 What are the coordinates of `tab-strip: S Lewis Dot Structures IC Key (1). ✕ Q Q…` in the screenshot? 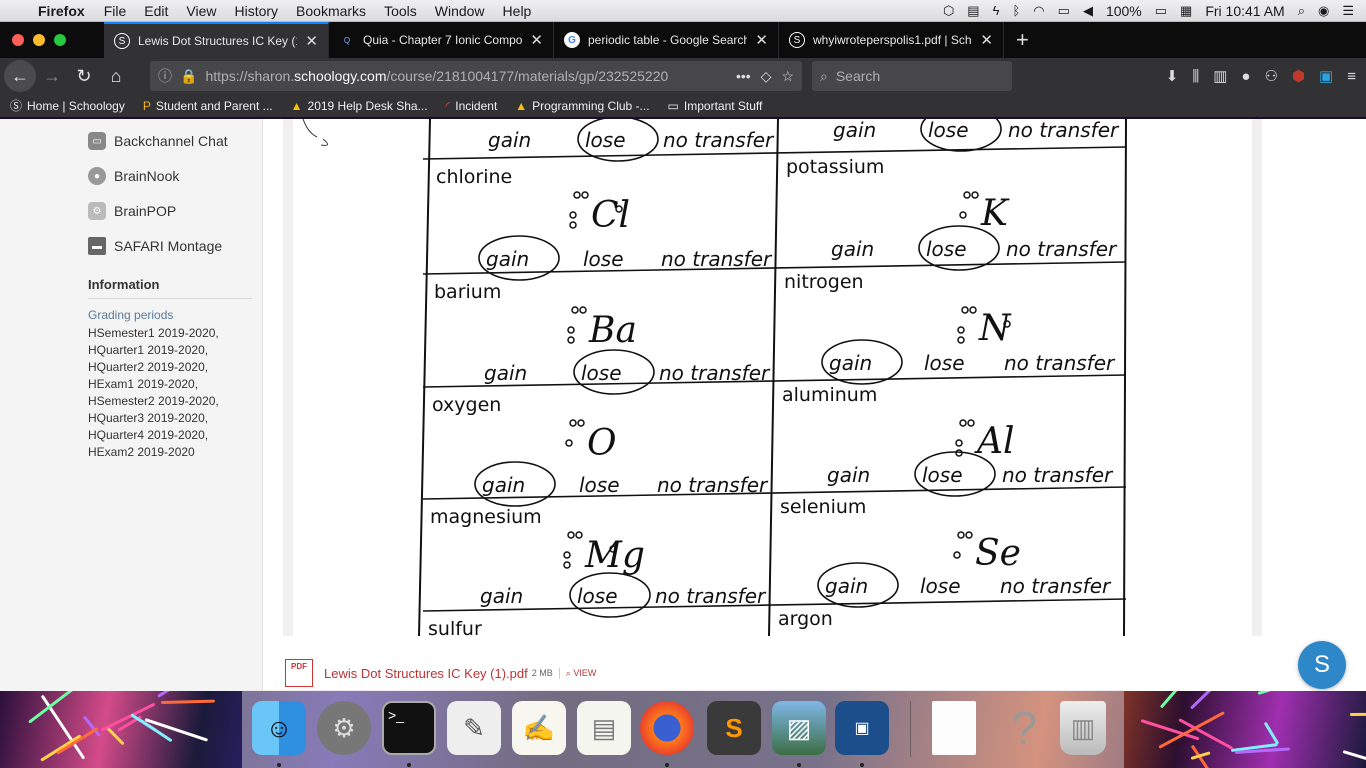 It's located at (683, 40).